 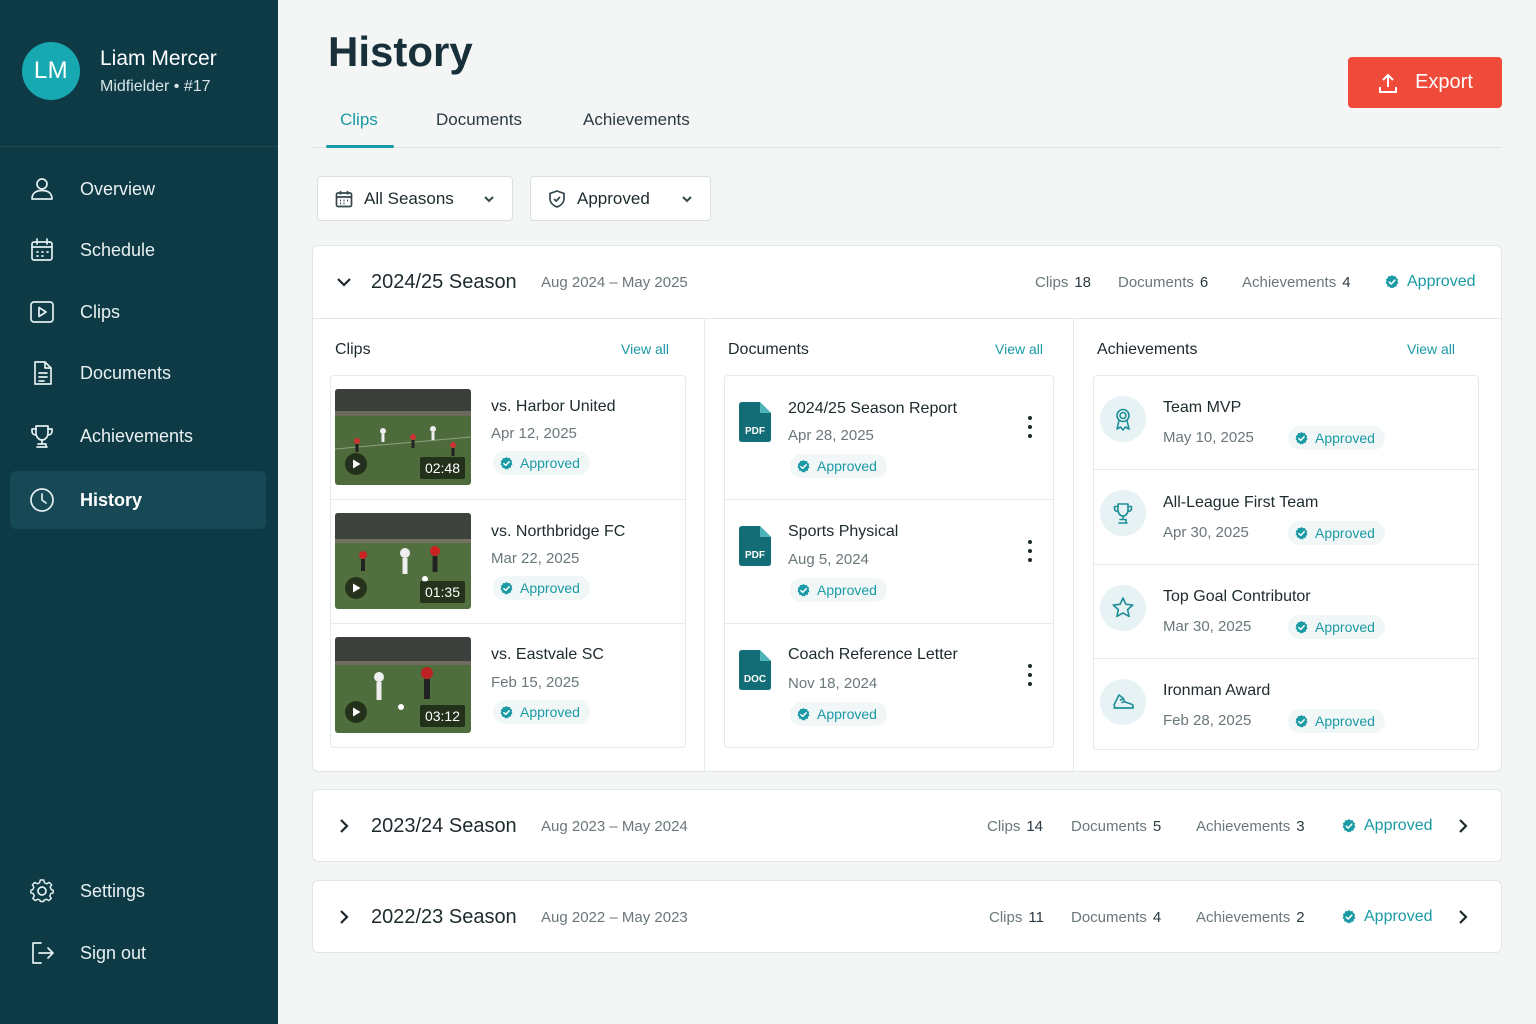 I want to click on clip-duration: 03:12, so click(x=442, y=716).